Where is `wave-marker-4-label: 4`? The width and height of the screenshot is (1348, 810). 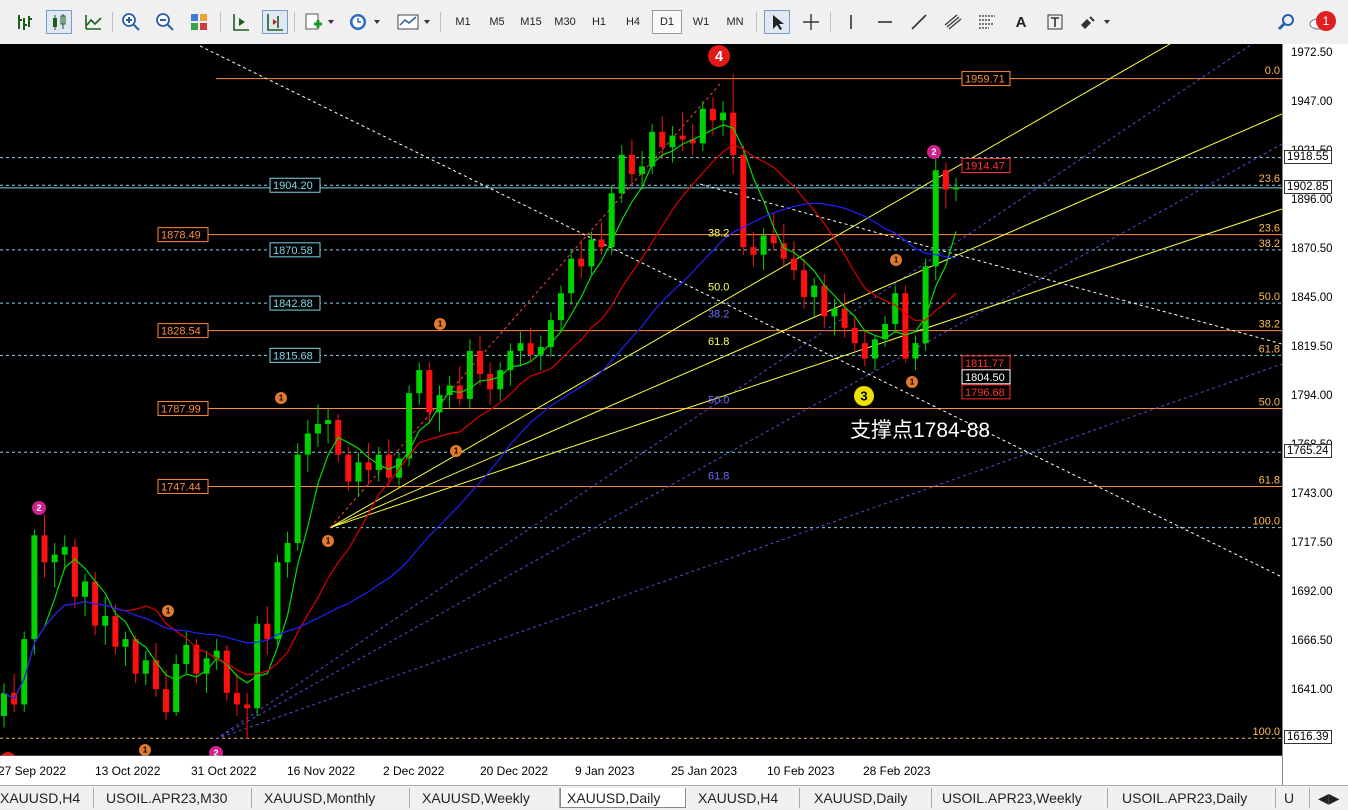 wave-marker-4-label: 4 is located at coordinates (719, 57).